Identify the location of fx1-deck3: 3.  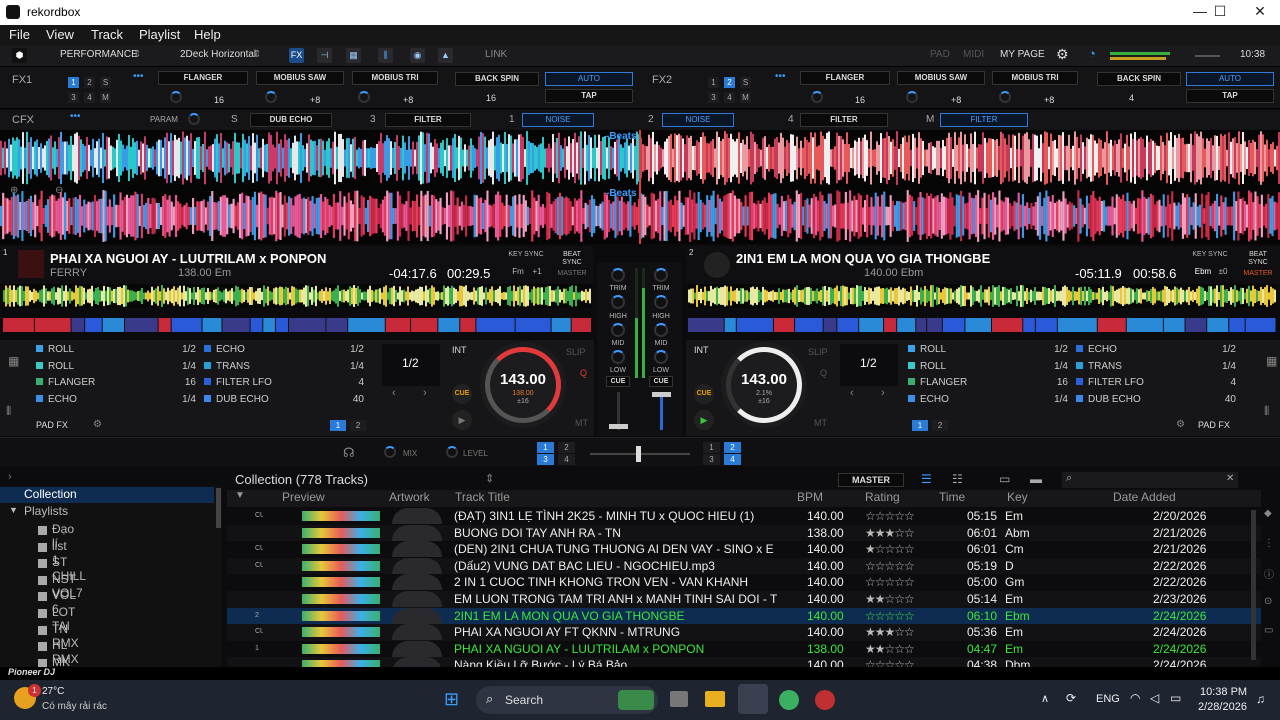
(73, 97).